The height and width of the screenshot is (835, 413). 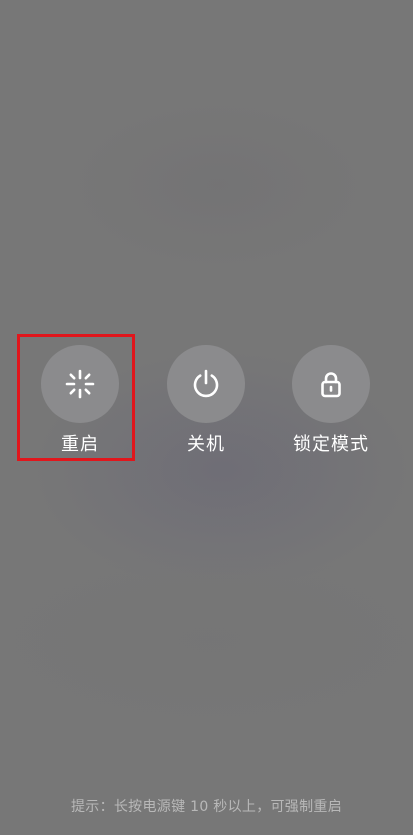 I want to click on power-icon, so click(x=206, y=383).